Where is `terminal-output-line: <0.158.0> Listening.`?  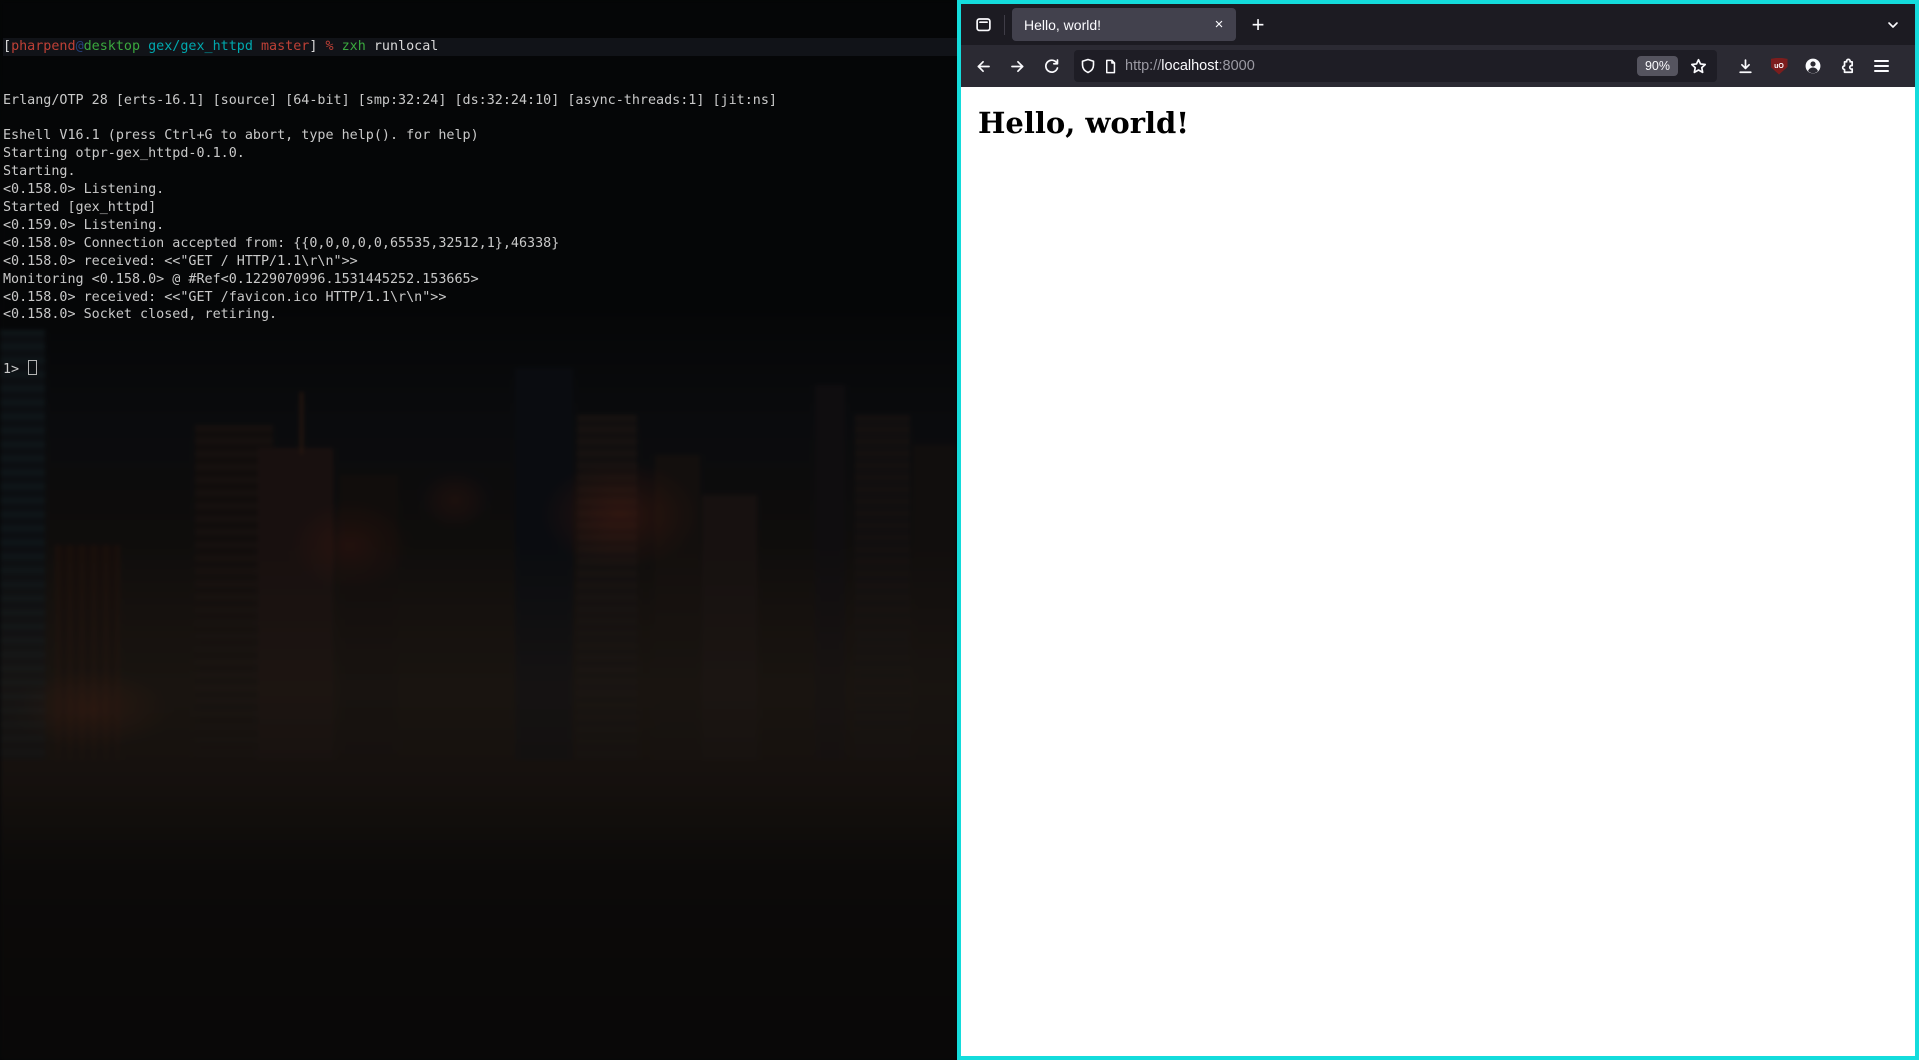
terminal-output-line: <0.158.0> Listening. is located at coordinates (84, 190).